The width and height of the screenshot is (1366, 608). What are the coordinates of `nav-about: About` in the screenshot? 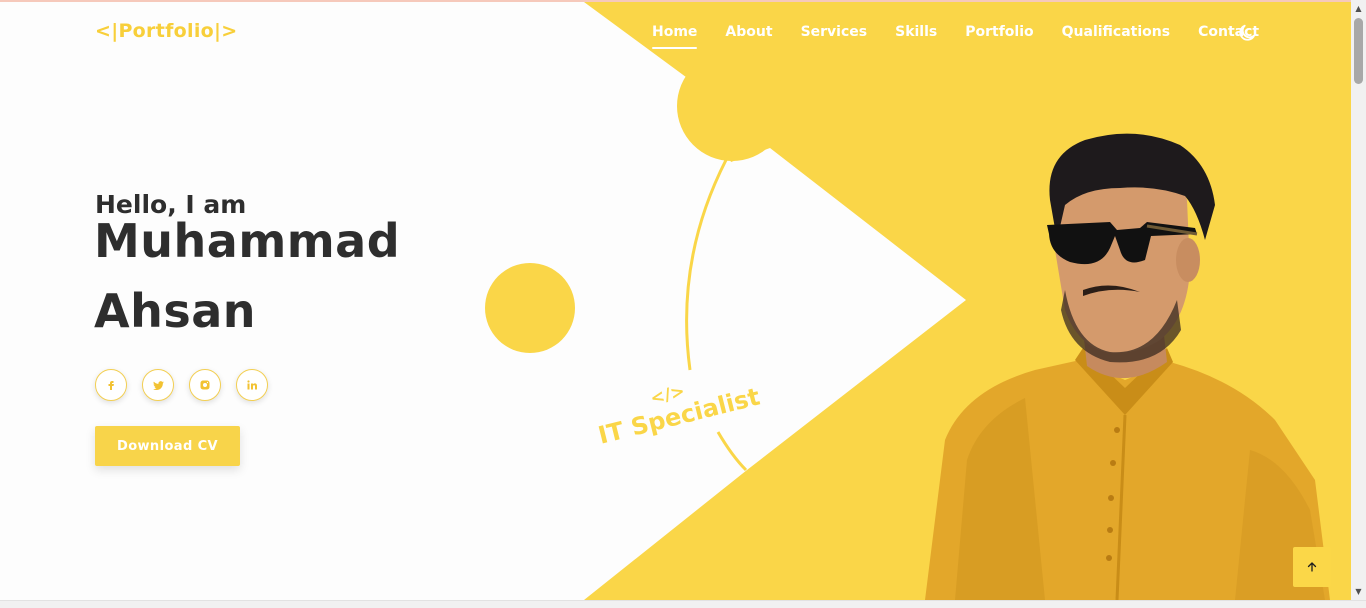 It's located at (748, 35).